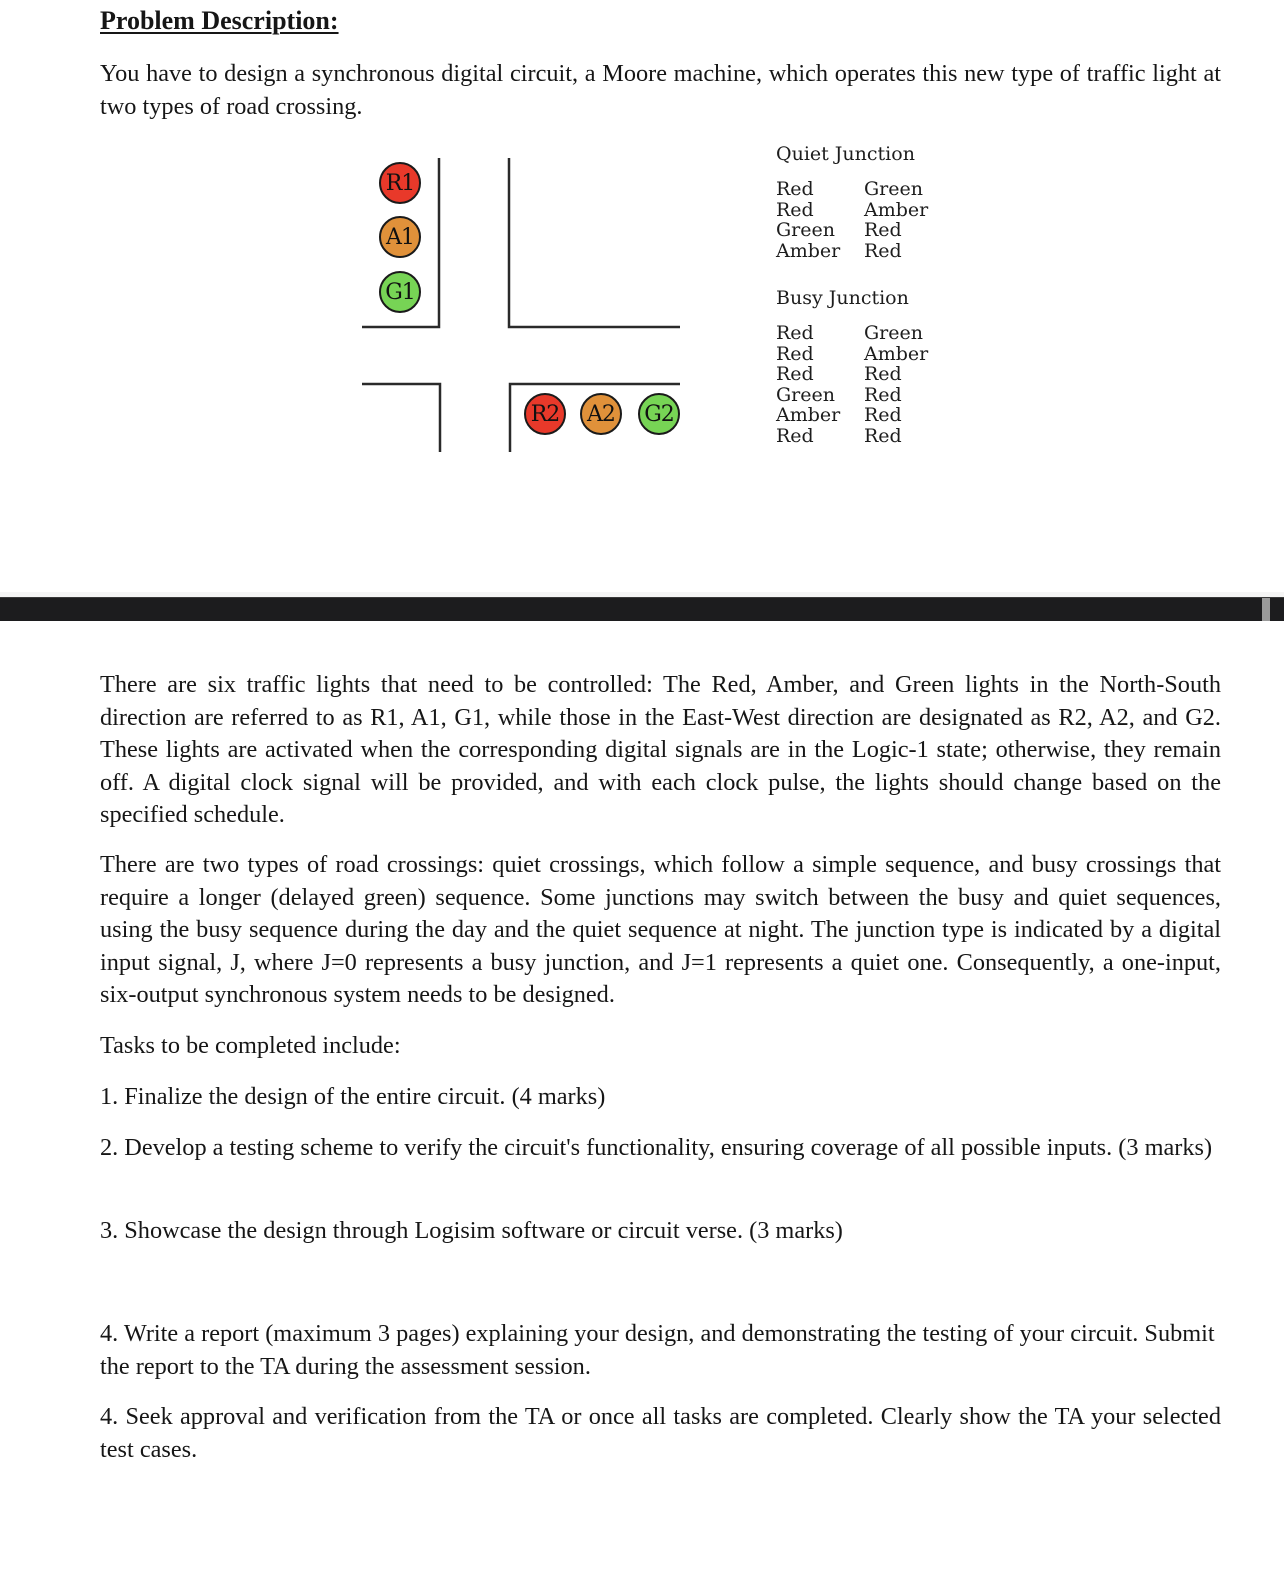 The image size is (1284, 1585). I want to click on page-divider-bar, so click(642, 609).